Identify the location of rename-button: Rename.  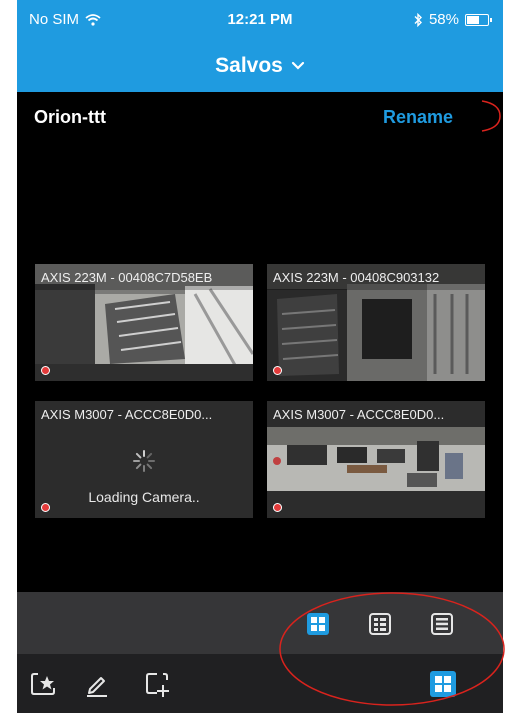
(418, 117).